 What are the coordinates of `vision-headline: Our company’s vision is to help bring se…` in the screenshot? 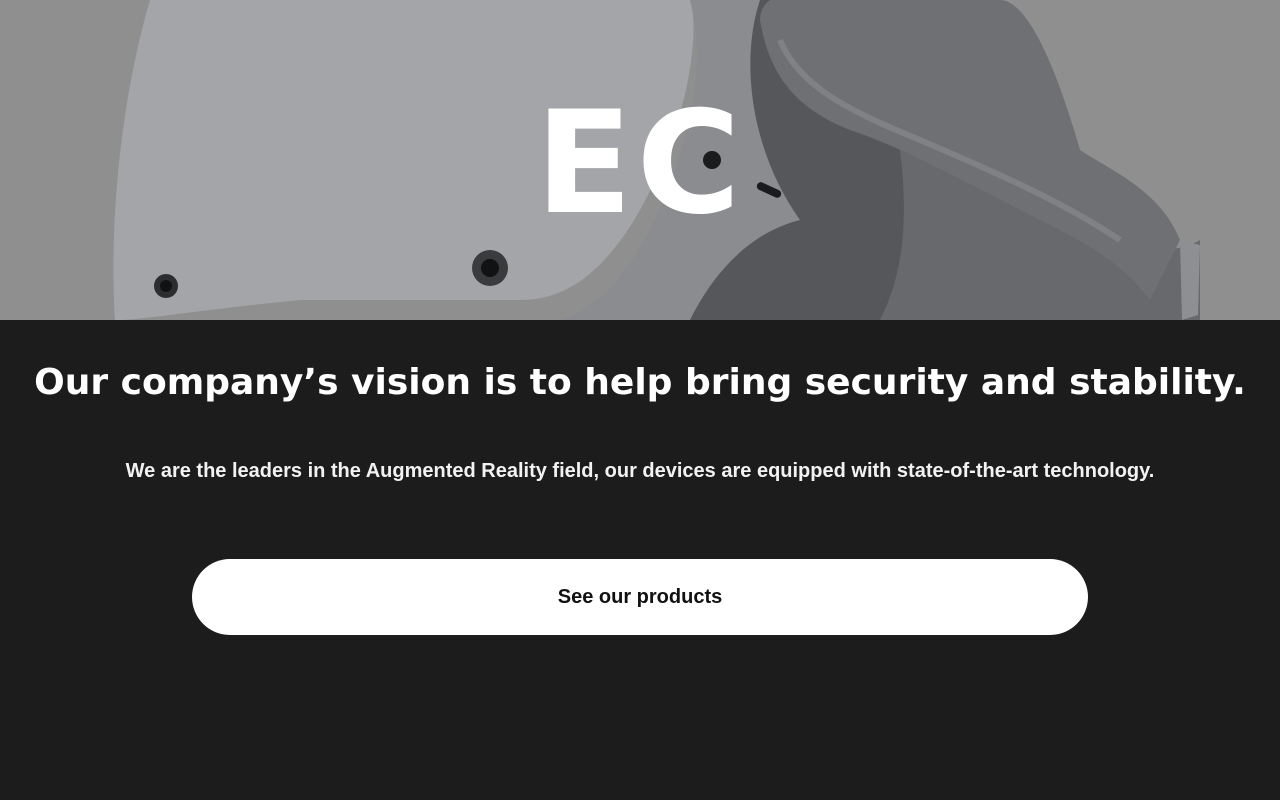 It's located at (640, 382).